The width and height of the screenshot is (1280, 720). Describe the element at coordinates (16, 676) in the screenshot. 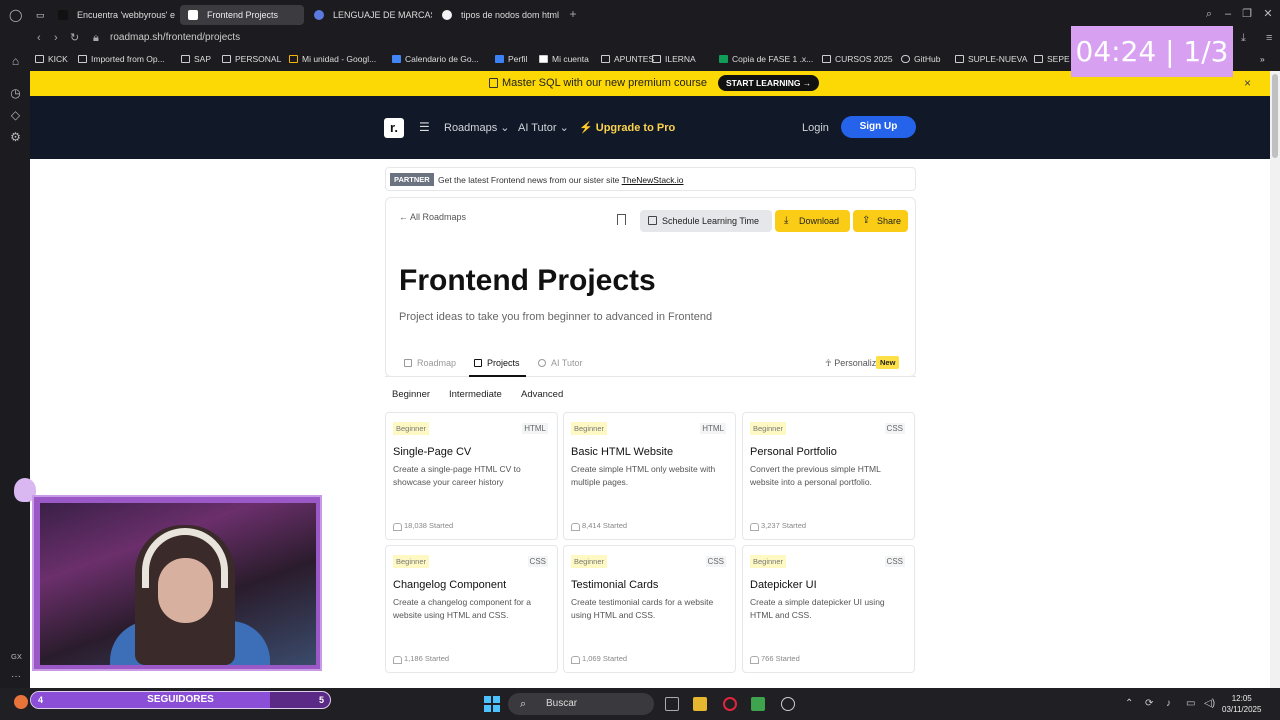

I see `more-icon: ···` at that location.